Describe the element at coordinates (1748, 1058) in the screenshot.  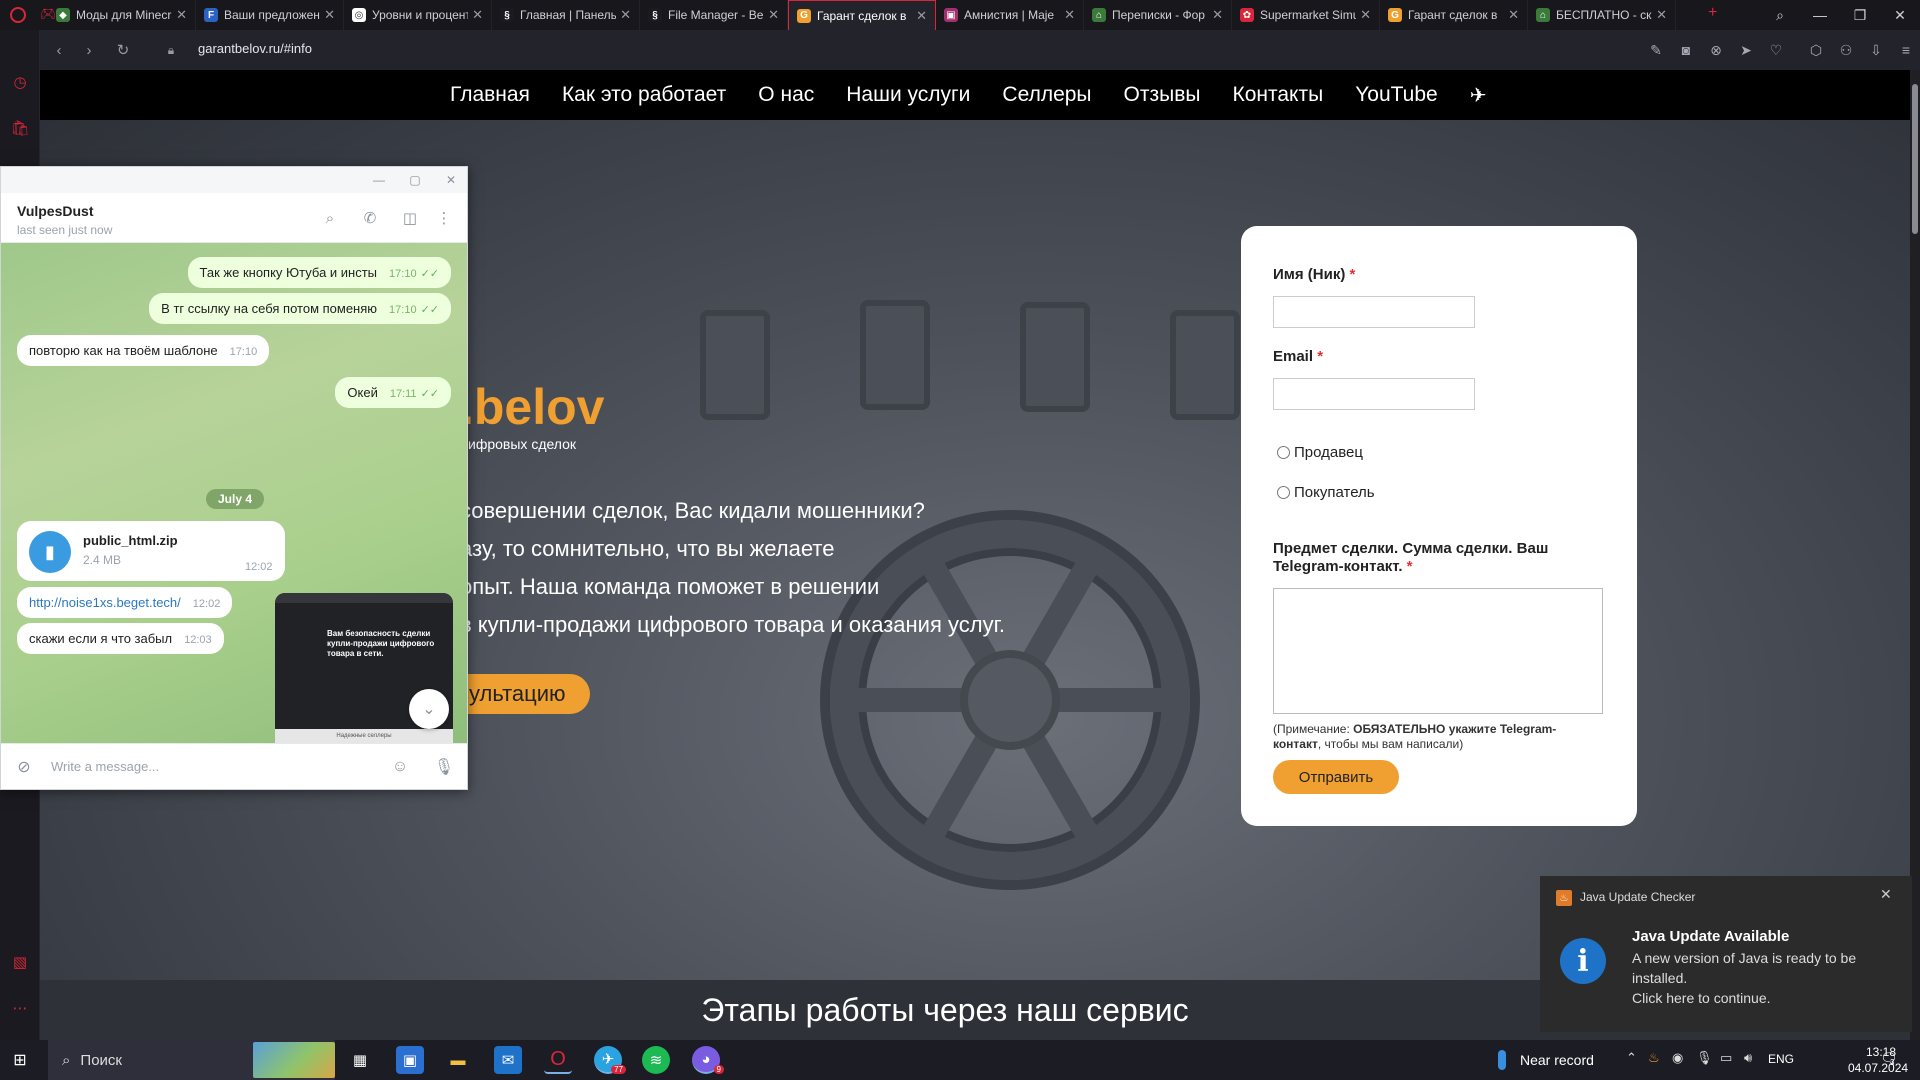
I see `volume-icon: 🔊︎` at that location.